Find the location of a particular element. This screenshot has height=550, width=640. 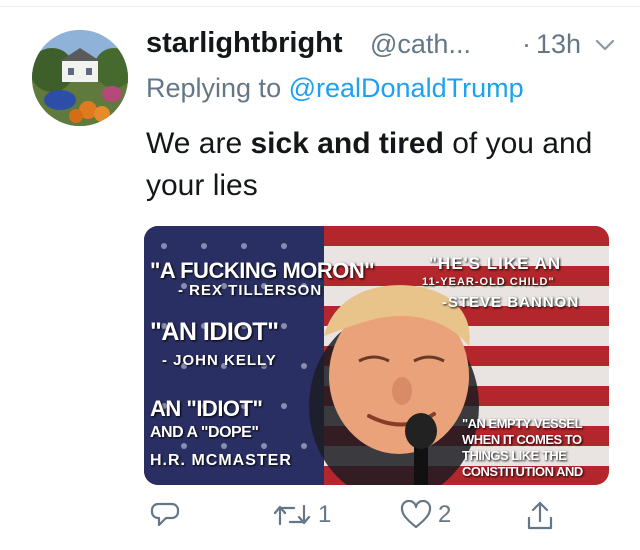

retweet-count: 1 is located at coordinates (325, 514).